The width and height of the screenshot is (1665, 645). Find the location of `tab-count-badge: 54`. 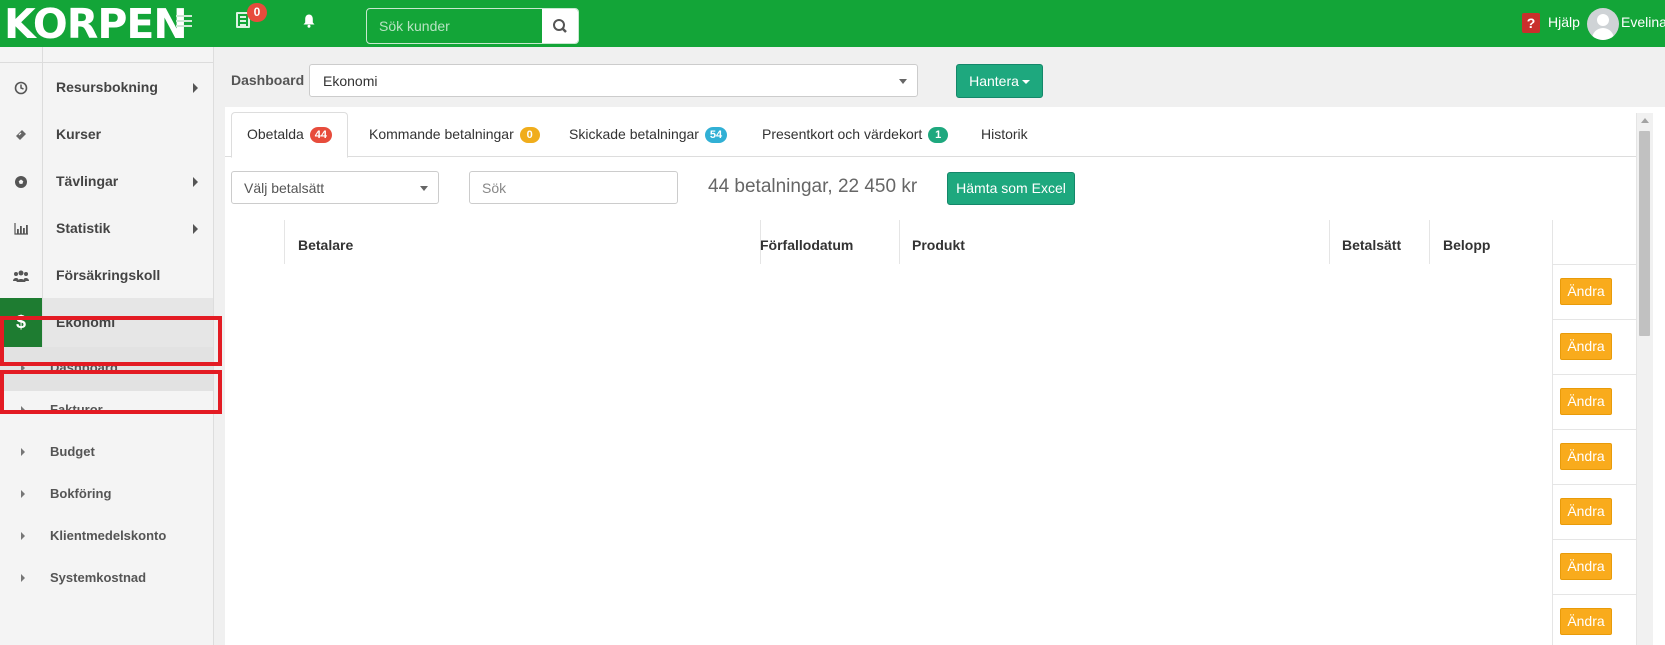

tab-count-badge: 54 is located at coordinates (716, 135).